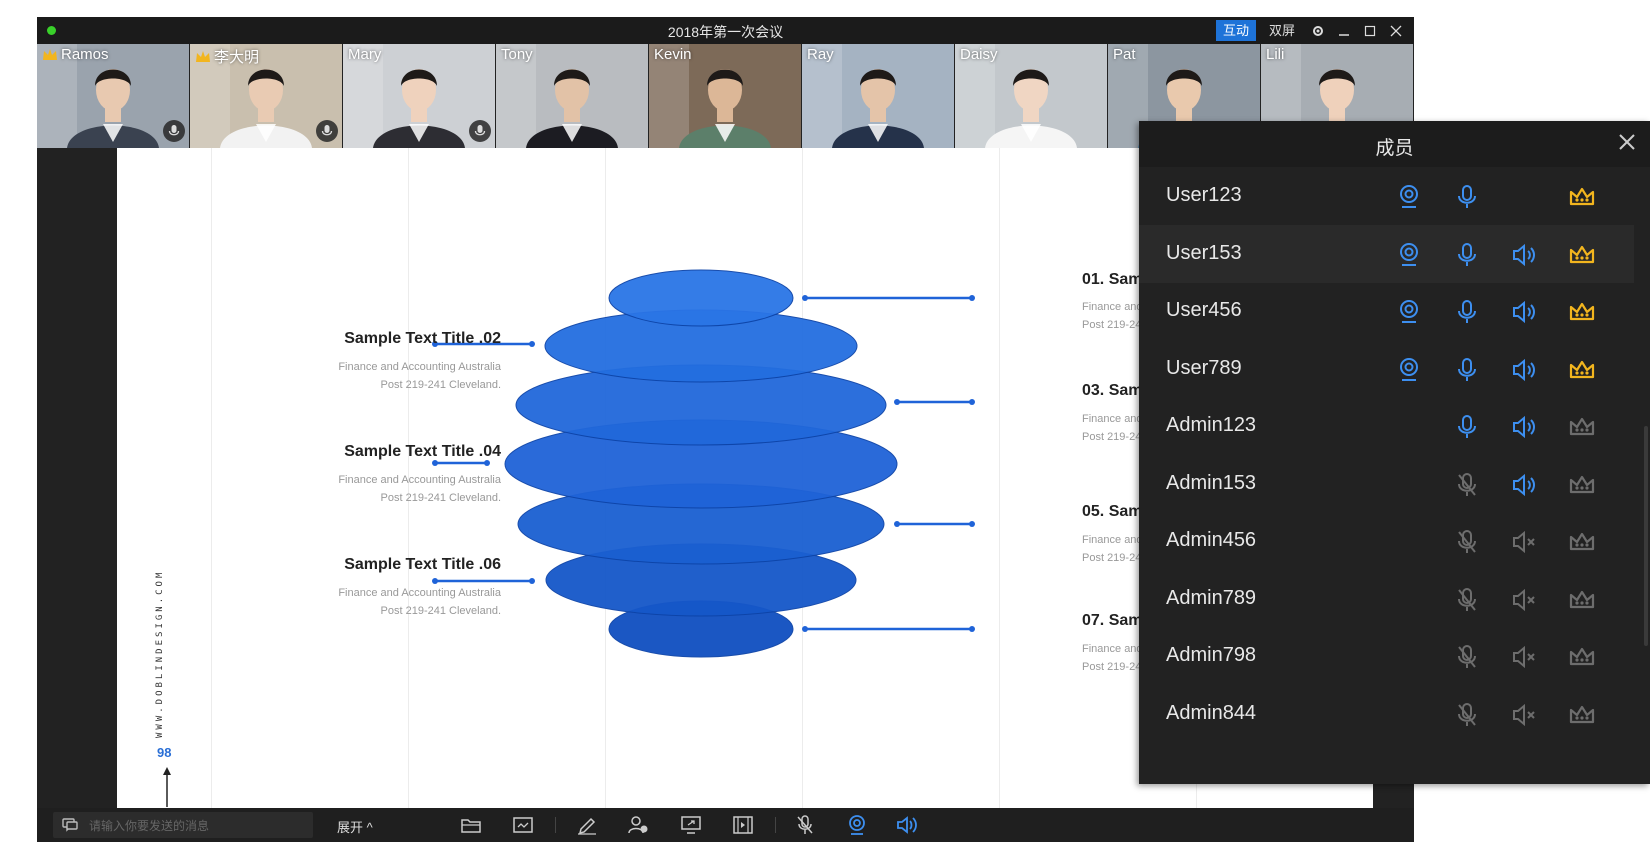 Image resolution: width=1650 pixels, height=842 pixels. I want to click on participant-tile: Ramos, so click(113, 96).